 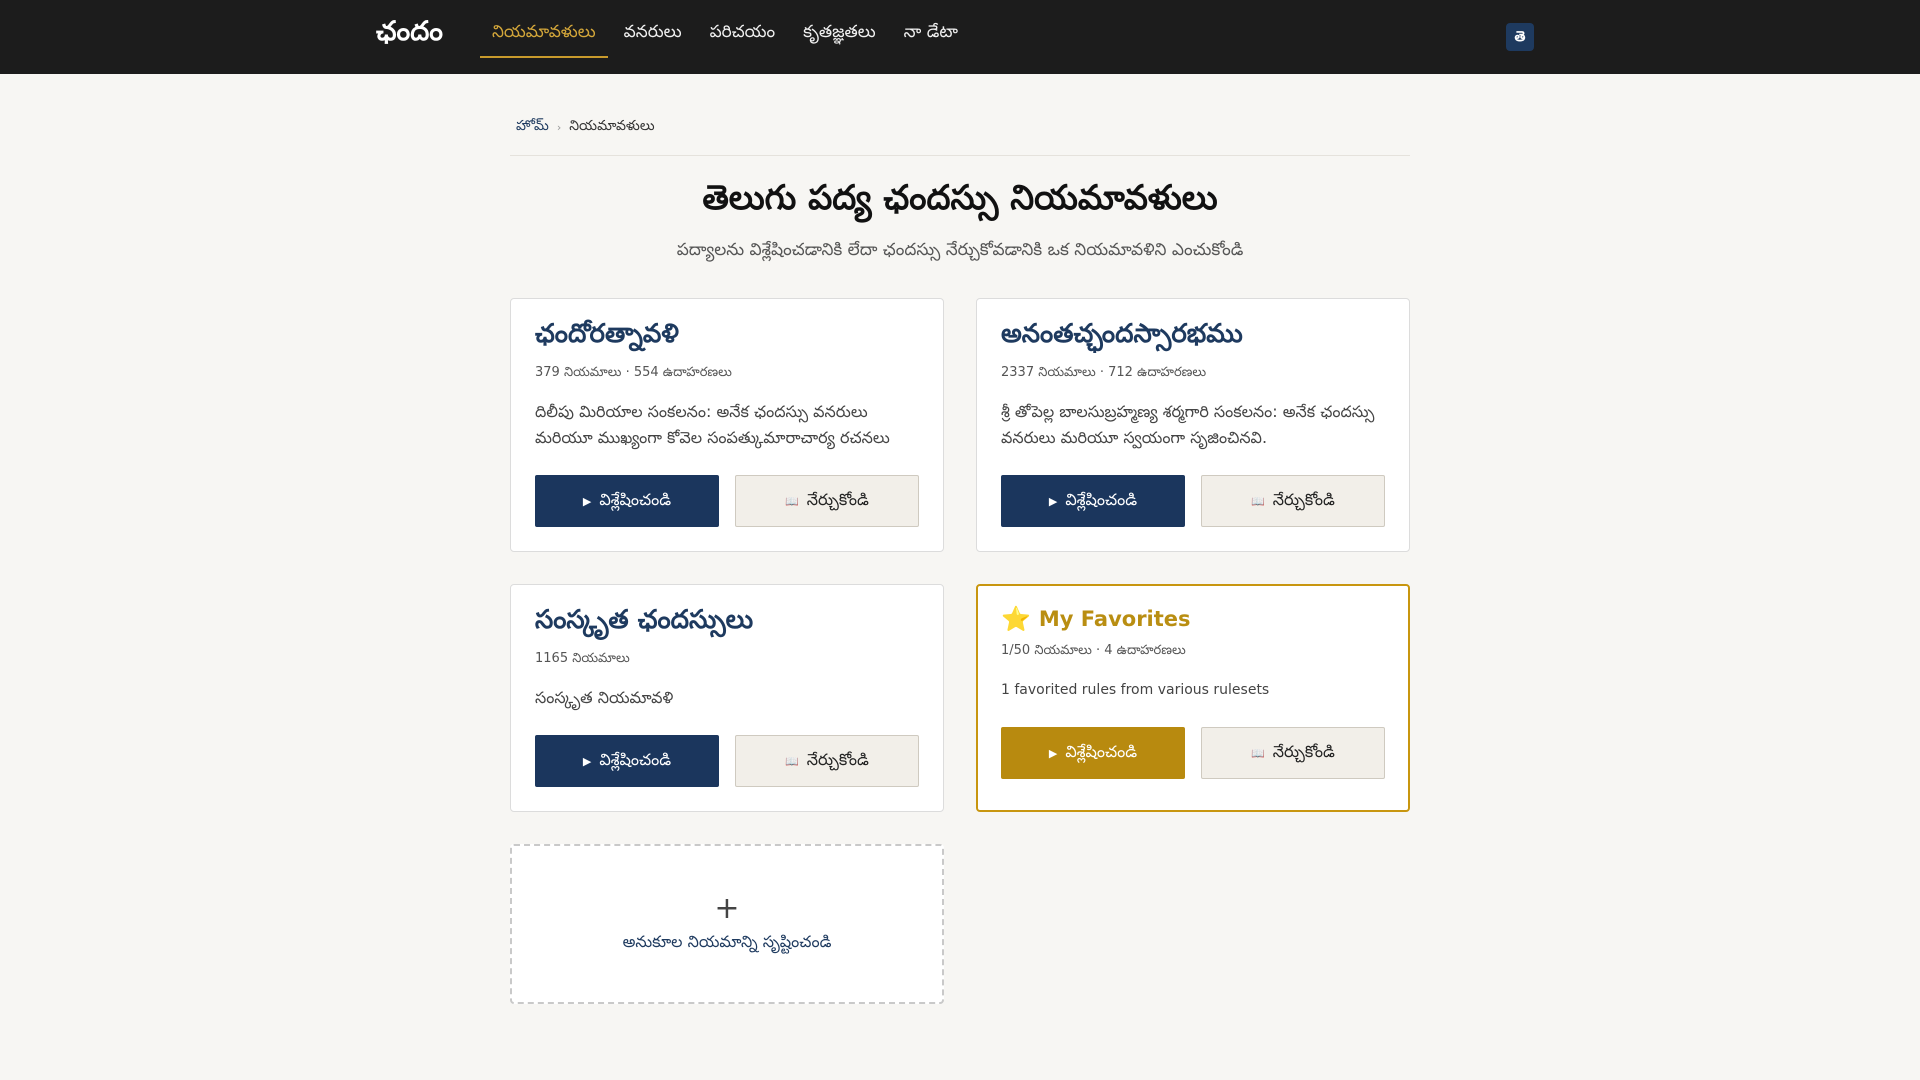 What do you see at coordinates (960, 198) in the screenshot?
I see `page-title: తెలుగు పద్య ఛందస్సు నియమావళులు` at bounding box center [960, 198].